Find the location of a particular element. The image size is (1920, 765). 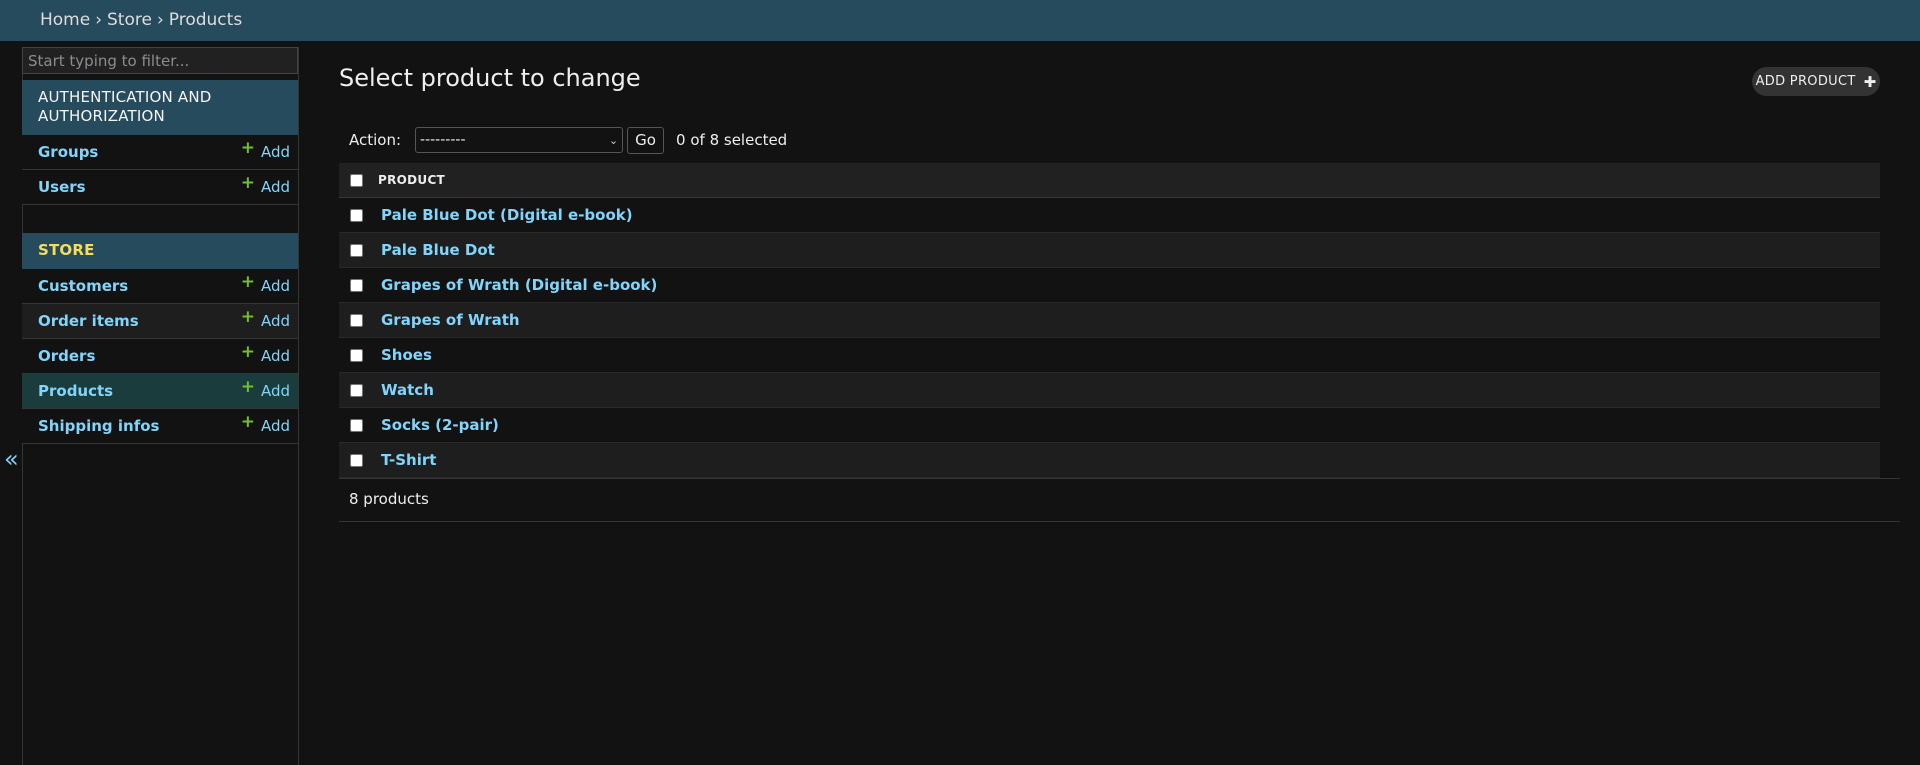

add-groups-link: + Add is located at coordinates (265, 150).